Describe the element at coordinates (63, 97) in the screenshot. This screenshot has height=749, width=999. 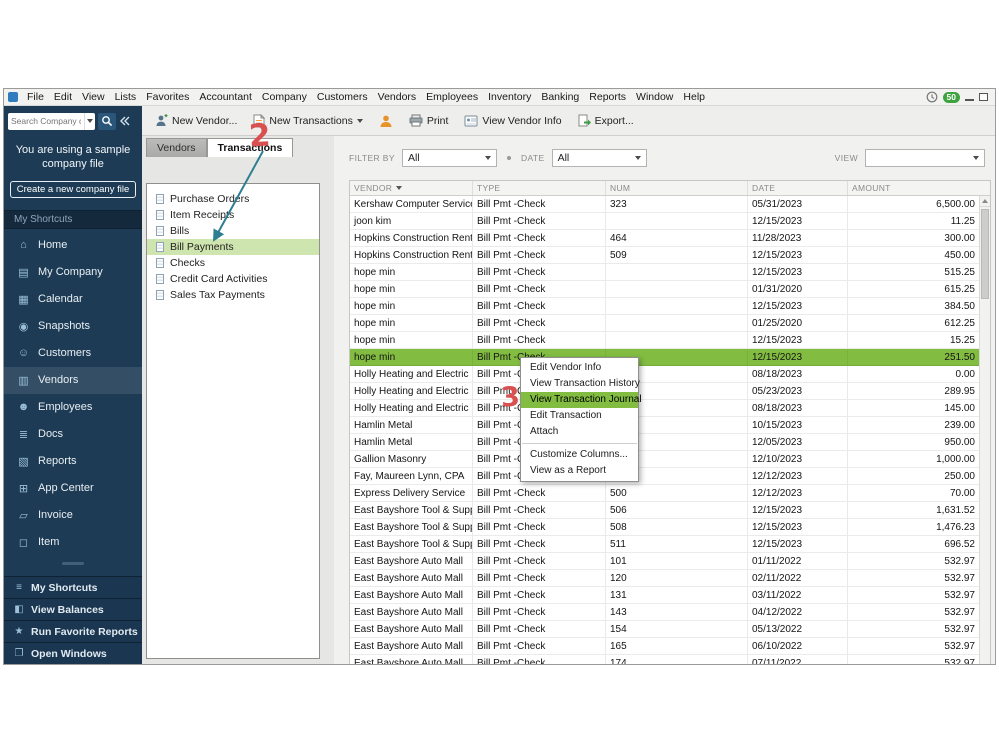
I see `menu-edit: Edit` at that location.